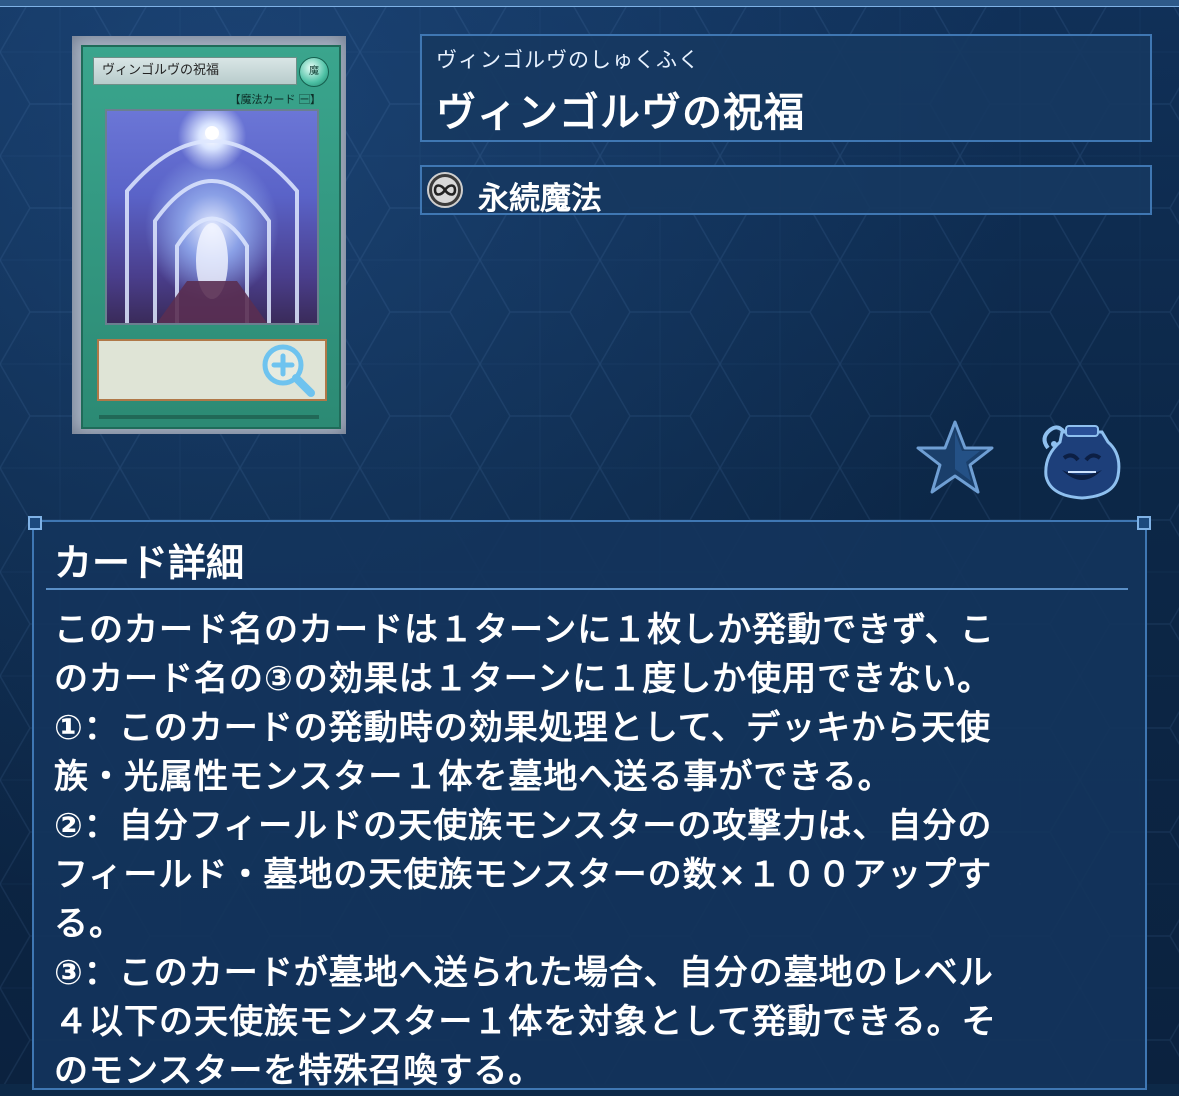 The image size is (1179, 1096). I want to click on card-art-type: 【魔法カード 🈩】, so click(275, 99).